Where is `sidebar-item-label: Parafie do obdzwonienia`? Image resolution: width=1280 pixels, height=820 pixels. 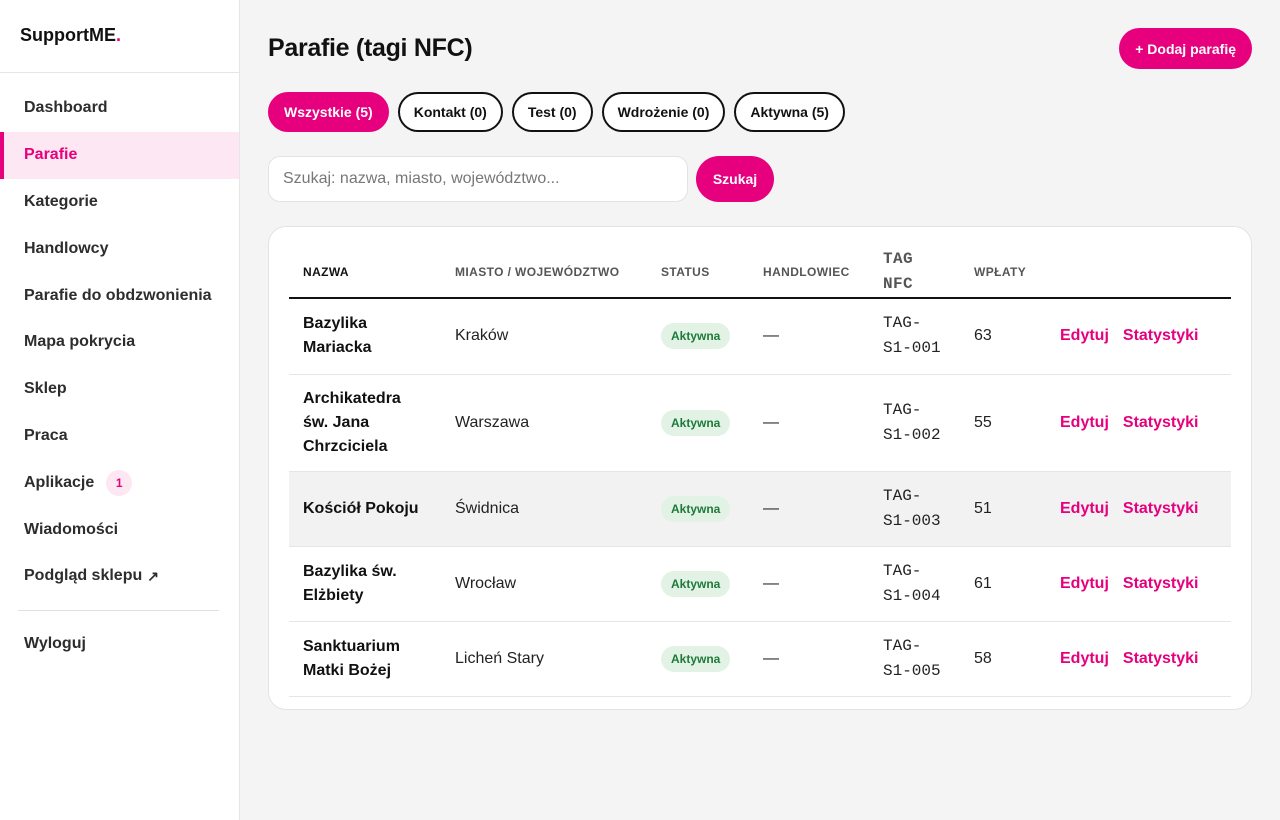
sidebar-item-label: Parafie do obdzwonienia is located at coordinates (118, 295).